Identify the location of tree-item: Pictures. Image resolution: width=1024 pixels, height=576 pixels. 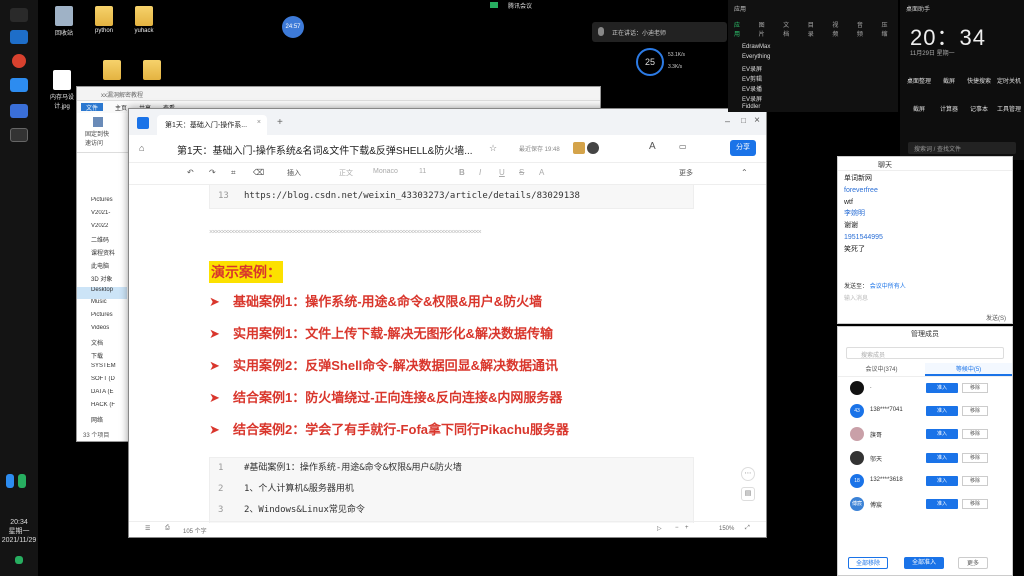
(102, 203).